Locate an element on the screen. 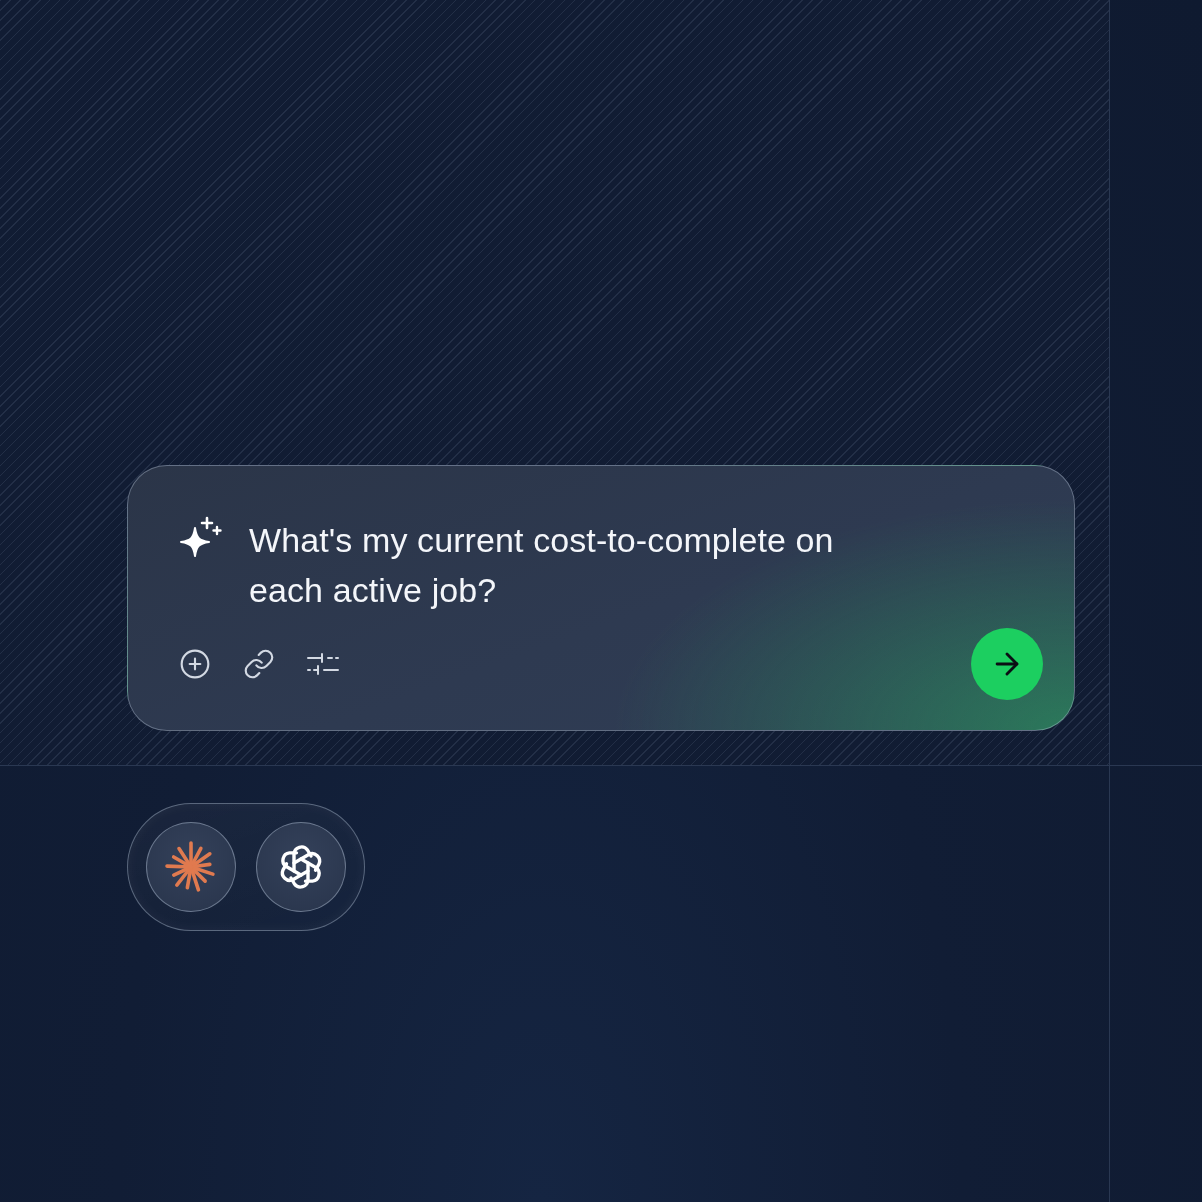 This screenshot has height=1202, width=1202. link-icon is located at coordinates (259, 664).